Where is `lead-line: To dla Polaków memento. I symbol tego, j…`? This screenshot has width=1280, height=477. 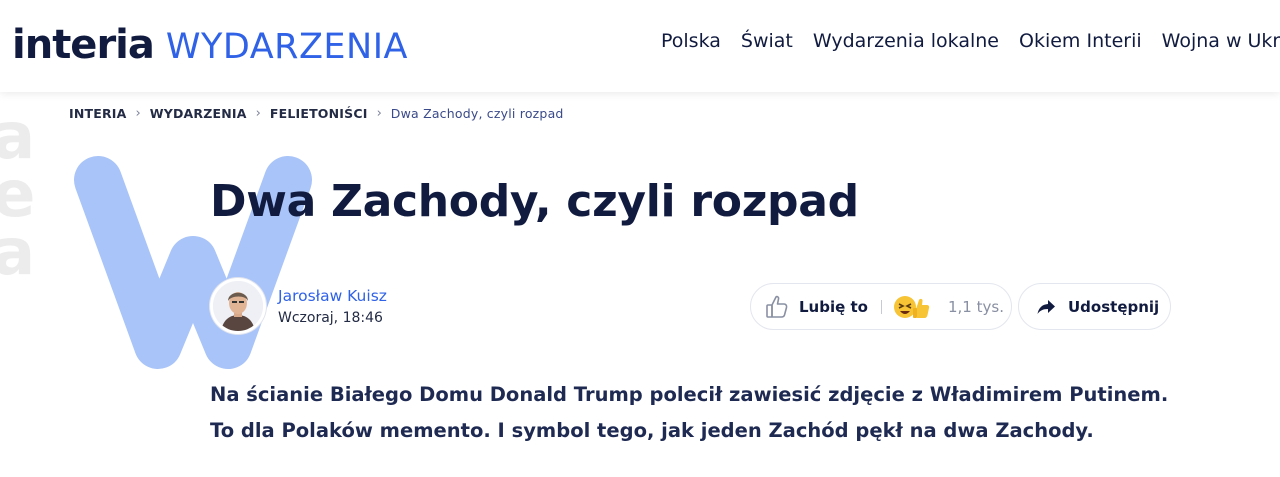 lead-line: To dla Polaków memento. I symbol tego, j… is located at coordinates (652, 430).